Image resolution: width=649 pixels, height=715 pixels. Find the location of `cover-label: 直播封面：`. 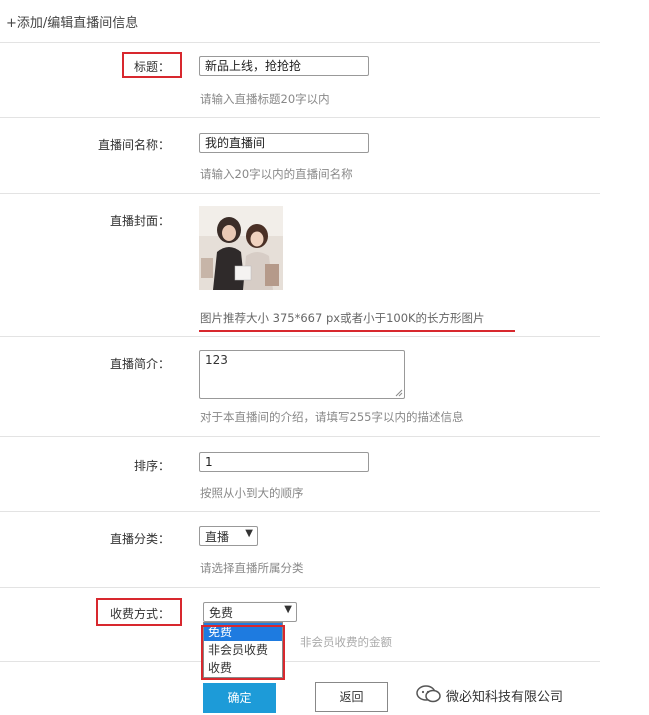

cover-label: 直播封面： is located at coordinates (139, 221).